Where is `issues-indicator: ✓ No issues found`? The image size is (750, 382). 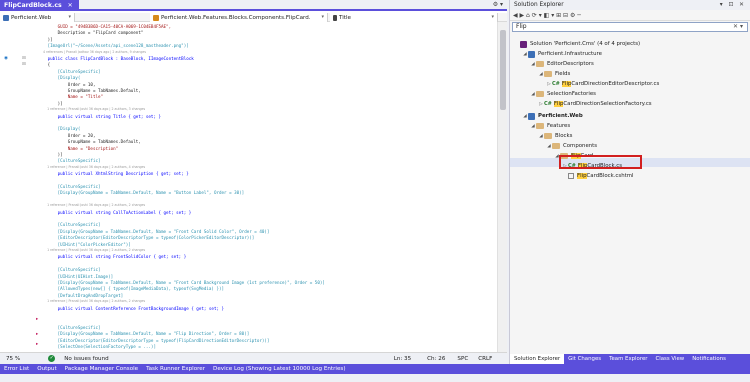 issues-indicator: ✓ No issues found is located at coordinates (75, 358).